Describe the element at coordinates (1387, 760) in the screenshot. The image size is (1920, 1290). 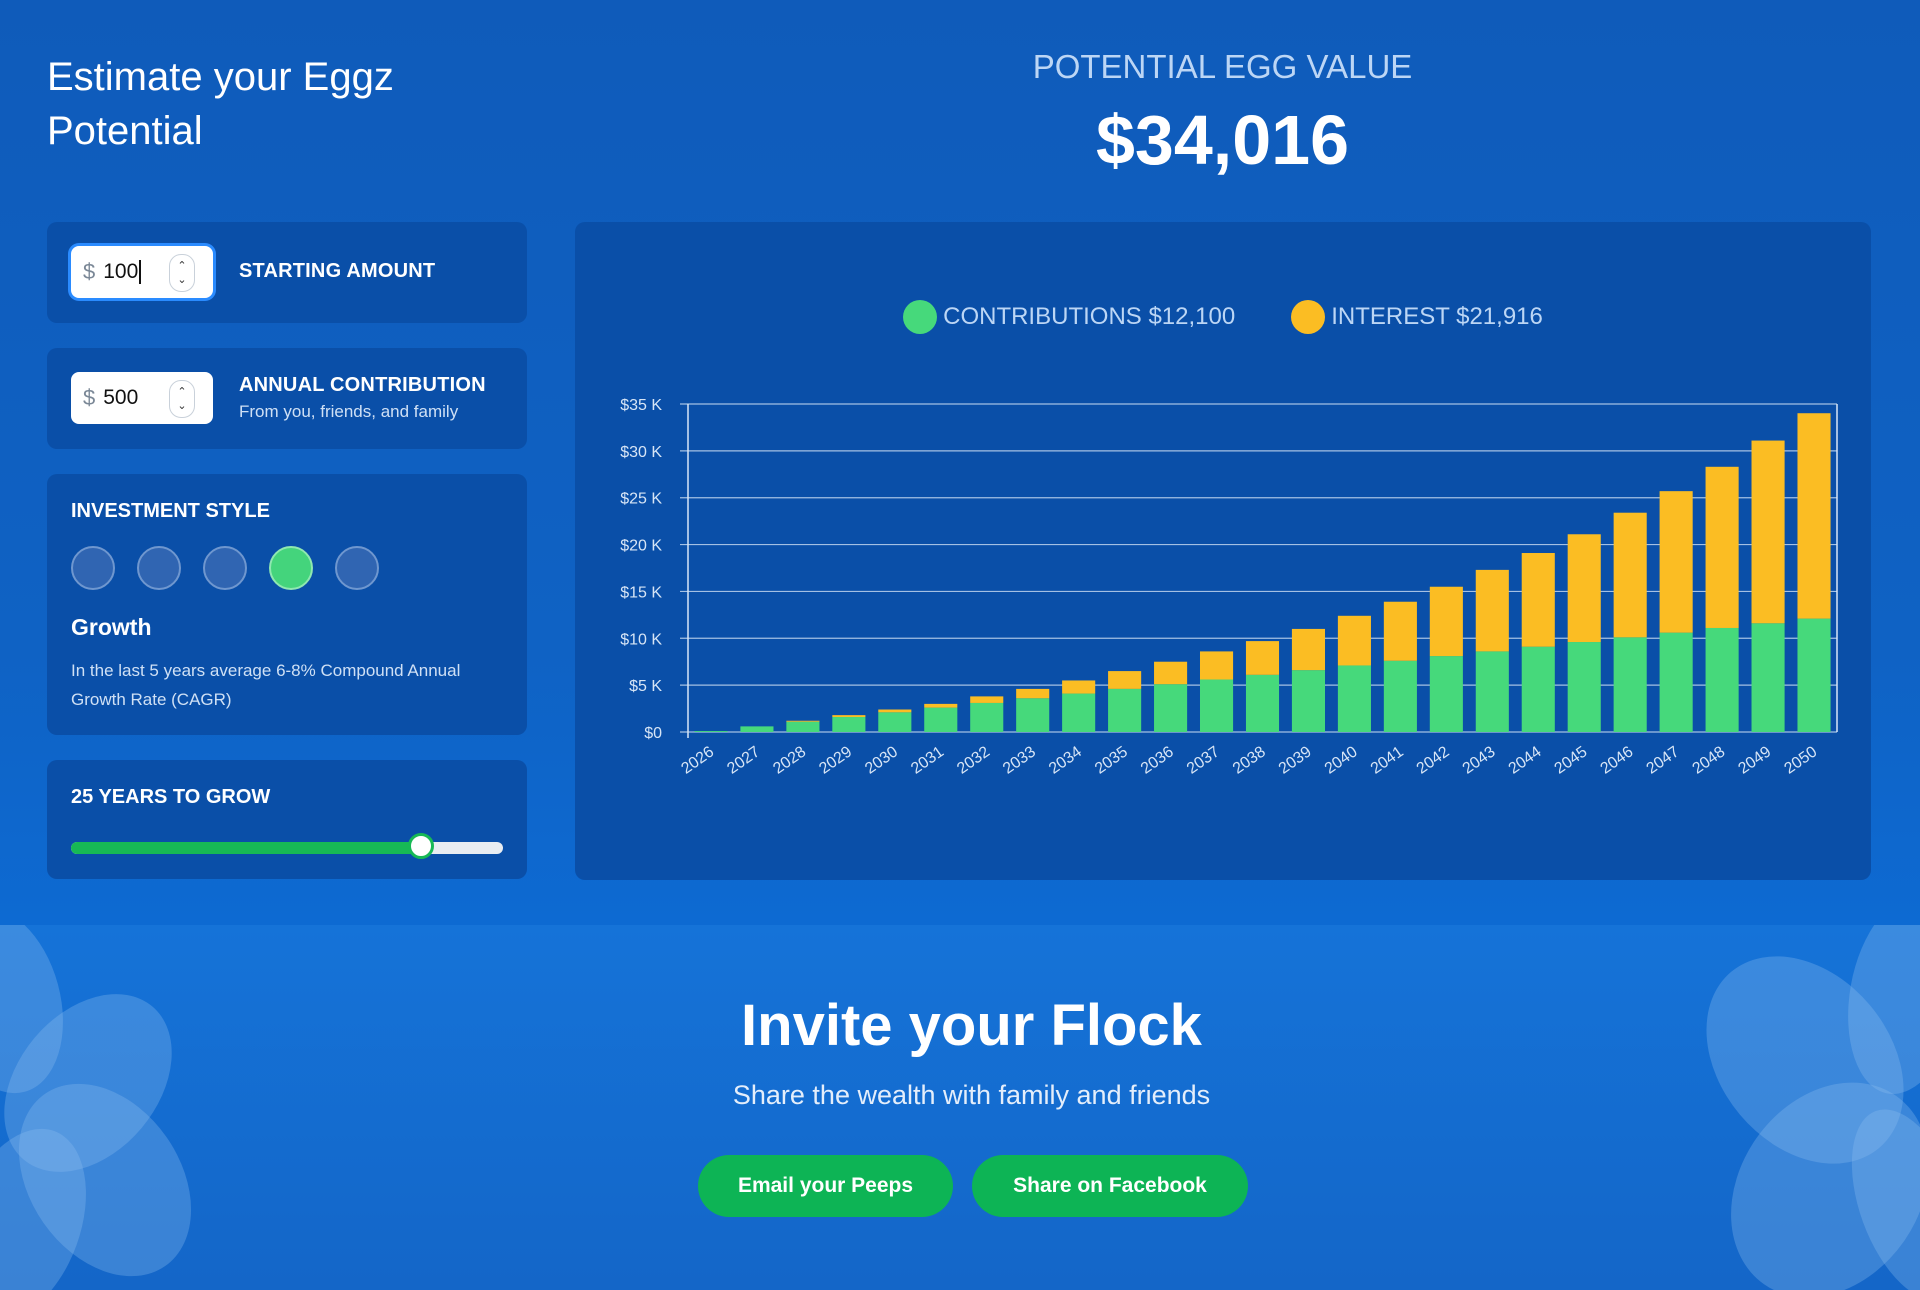
I see `x-tick-label: 2041` at that location.